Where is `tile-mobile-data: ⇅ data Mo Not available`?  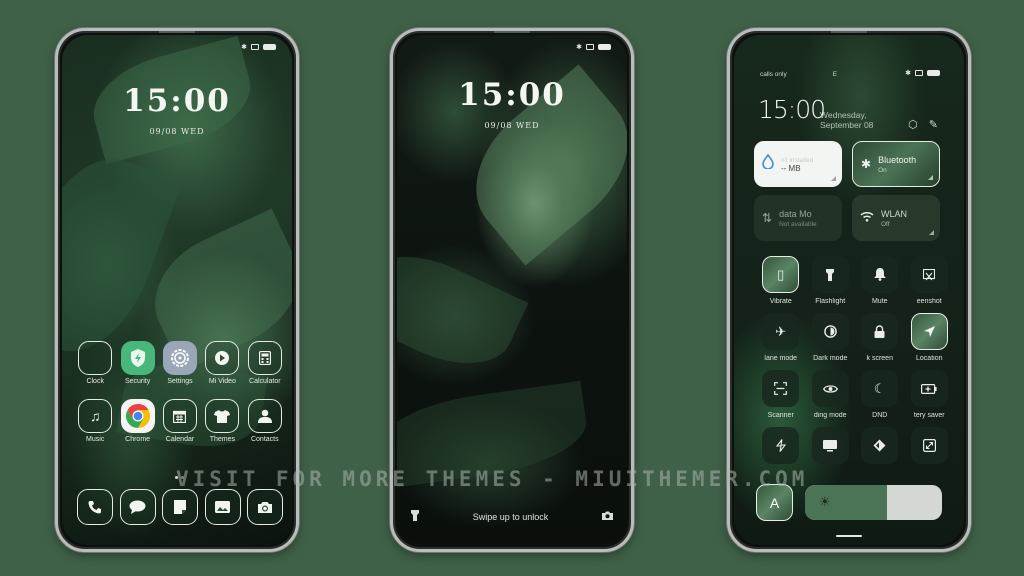
tile-mobile-data: ⇅ data Mo Not available is located at coordinates (798, 218).